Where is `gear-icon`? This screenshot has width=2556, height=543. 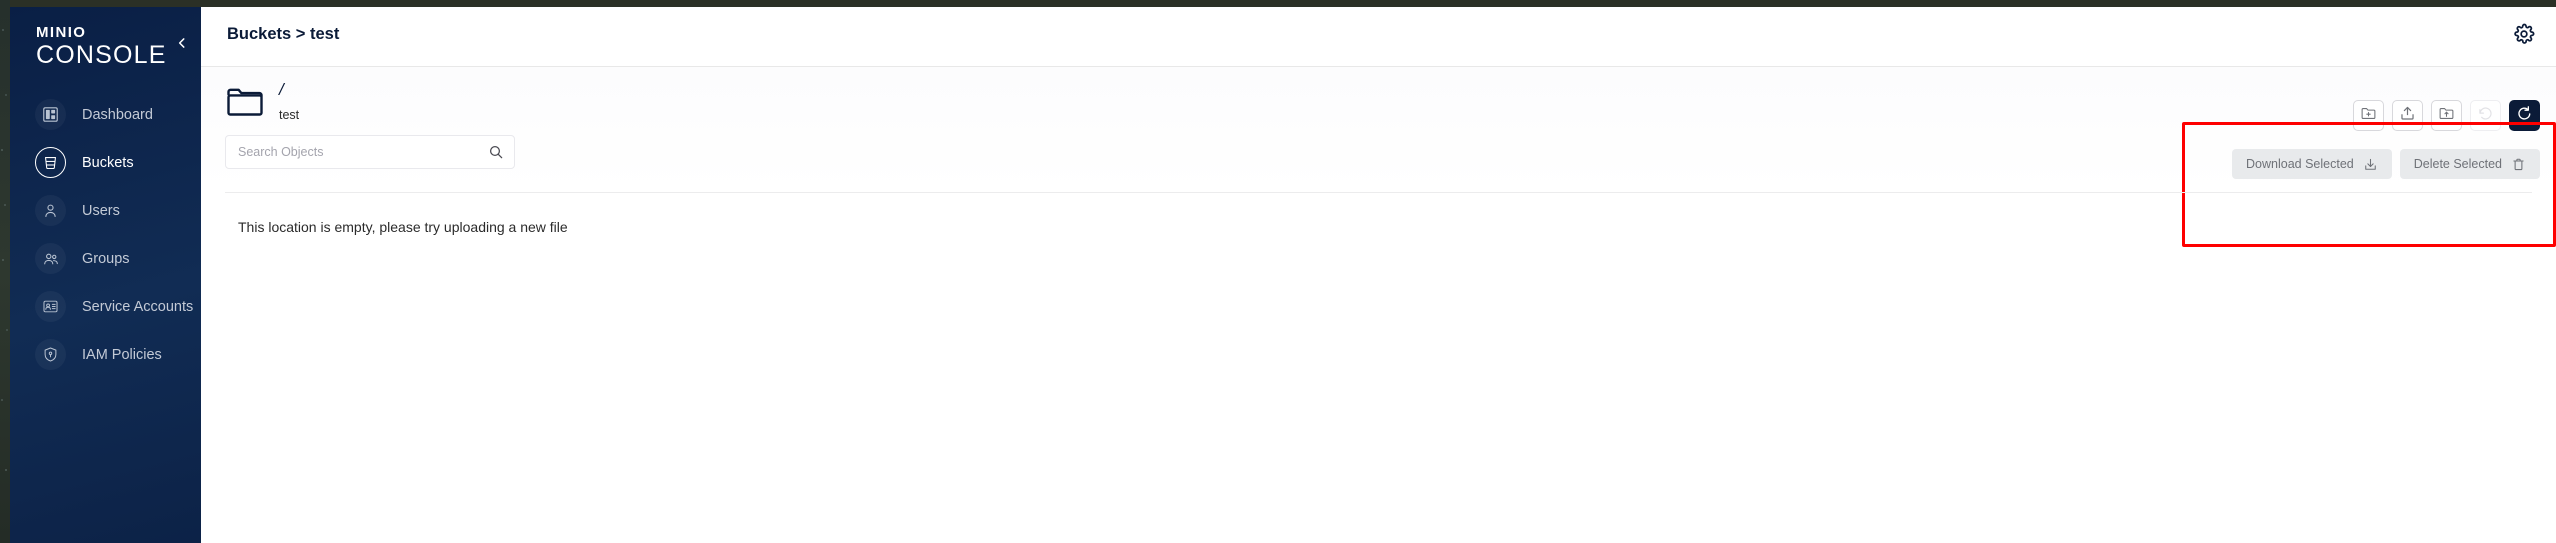 gear-icon is located at coordinates (2524, 36).